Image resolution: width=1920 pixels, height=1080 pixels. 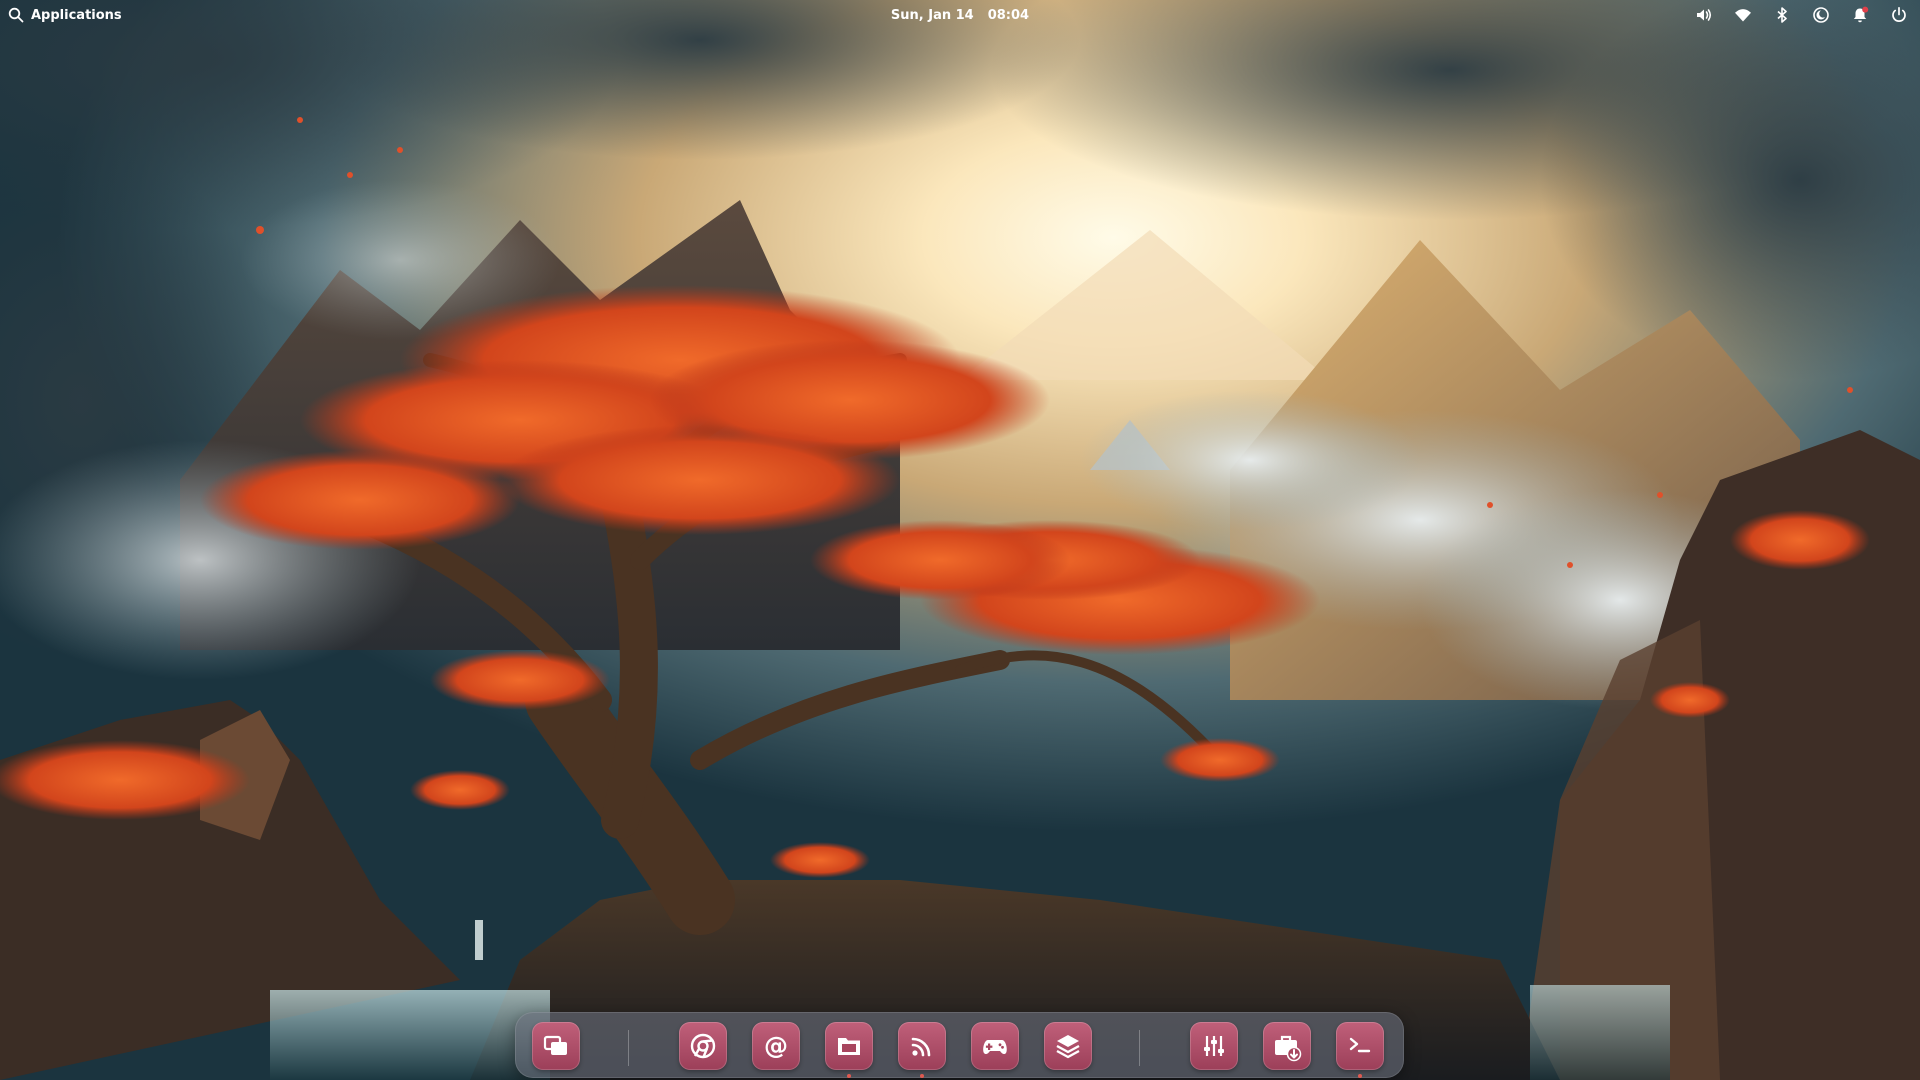 I want to click on files-icon, so click(x=849, y=1046).